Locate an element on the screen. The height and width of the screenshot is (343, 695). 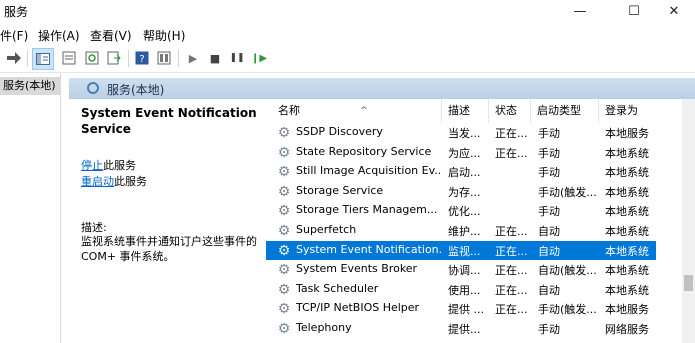
stop-suffix: 此服务 is located at coordinates (119, 165).